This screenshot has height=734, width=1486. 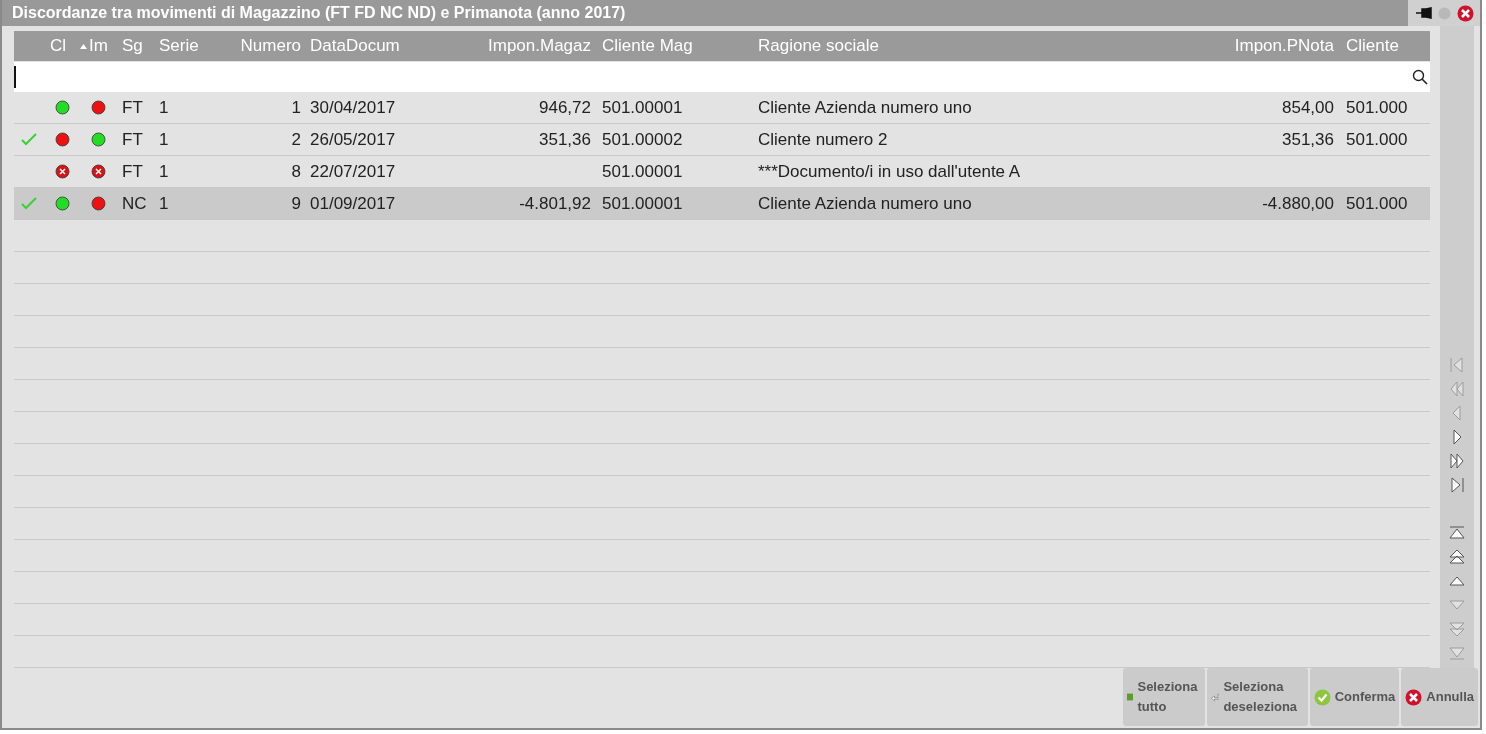 What do you see at coordinates (62, 46) in the screenshot?
I see `column-header: Cl` at bounding box center [62, 46].